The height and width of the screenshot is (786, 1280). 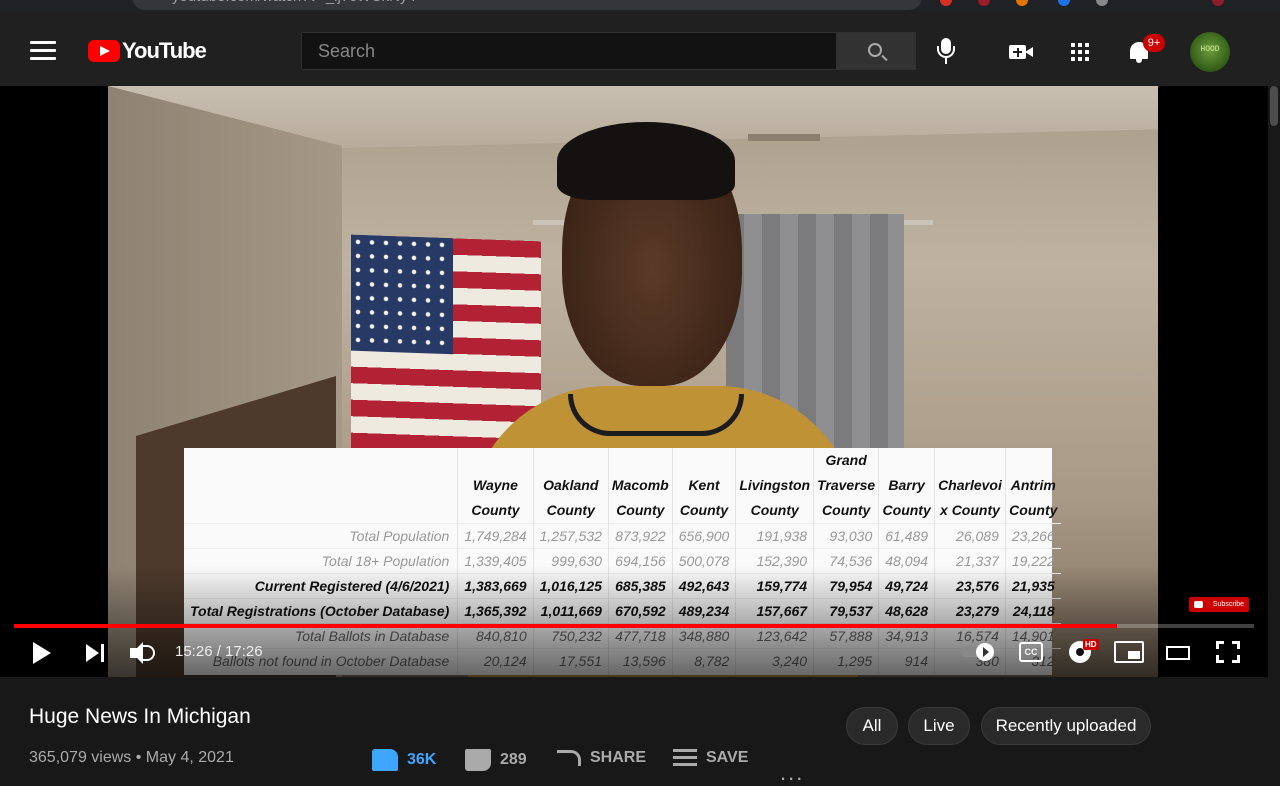 I want to click on table-cell: 1,749,284, so click(x=495, y=536).